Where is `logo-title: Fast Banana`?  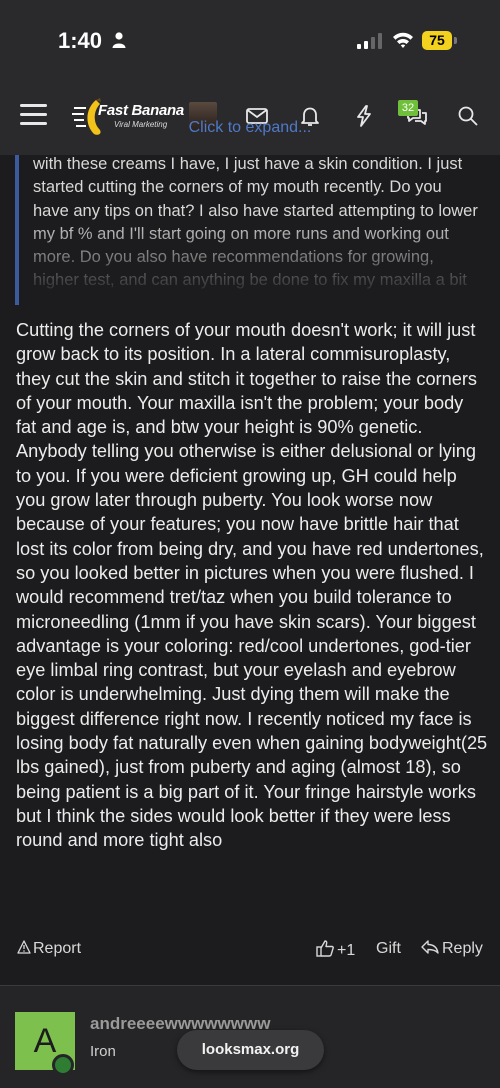
logo-title: Fast Banana is located at coordinates (141, 110).